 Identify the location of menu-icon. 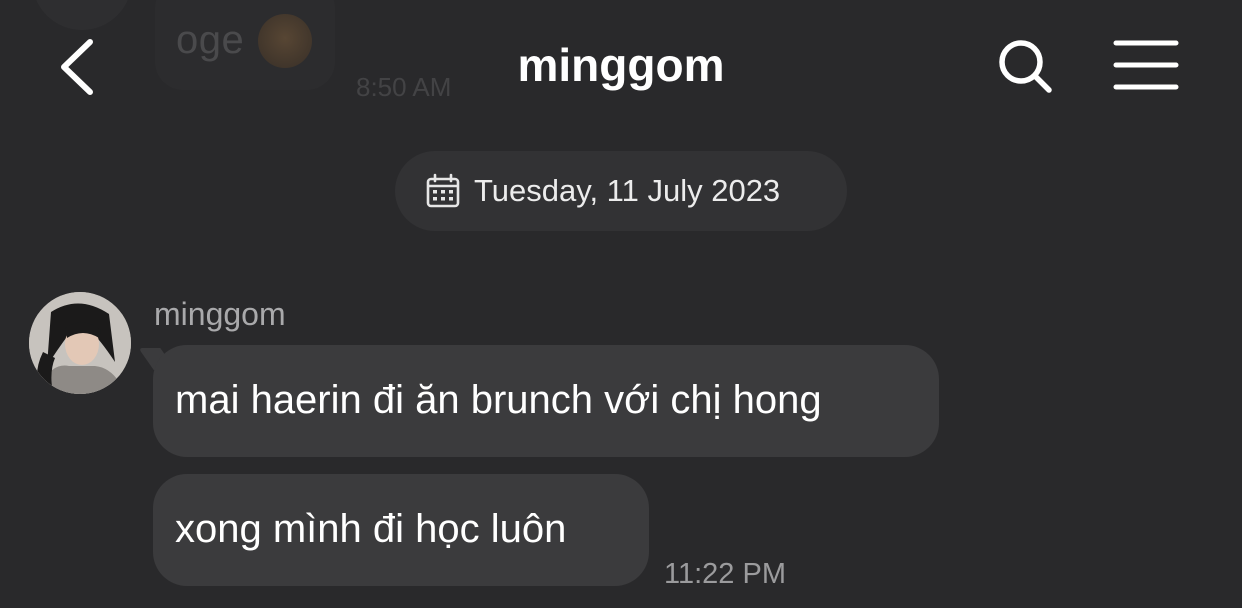
(1146, 65).